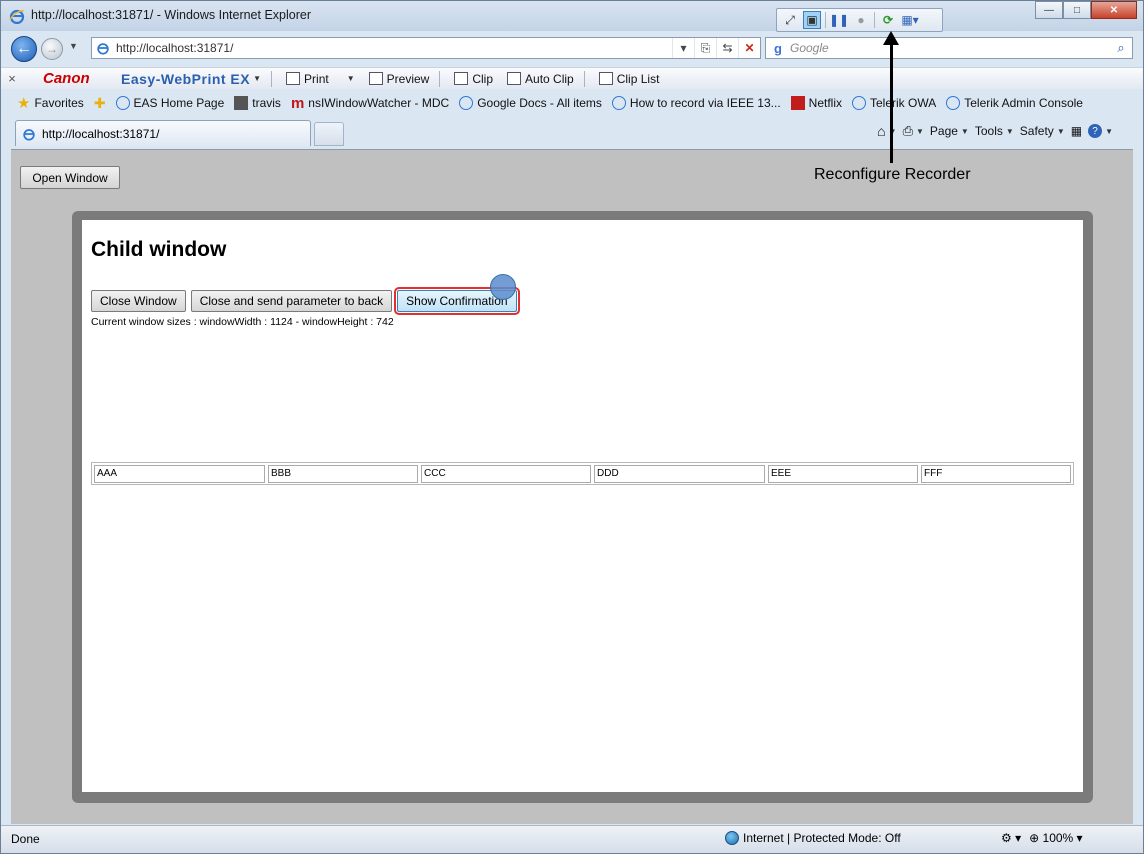 Image resolution: width=1144 pixels, height=854 pixels. What do you see at coordinates (888, 20) in the screenshot?
I see `reconfigure-recorder-icon: ⟳` at bounding box center [888, 20].